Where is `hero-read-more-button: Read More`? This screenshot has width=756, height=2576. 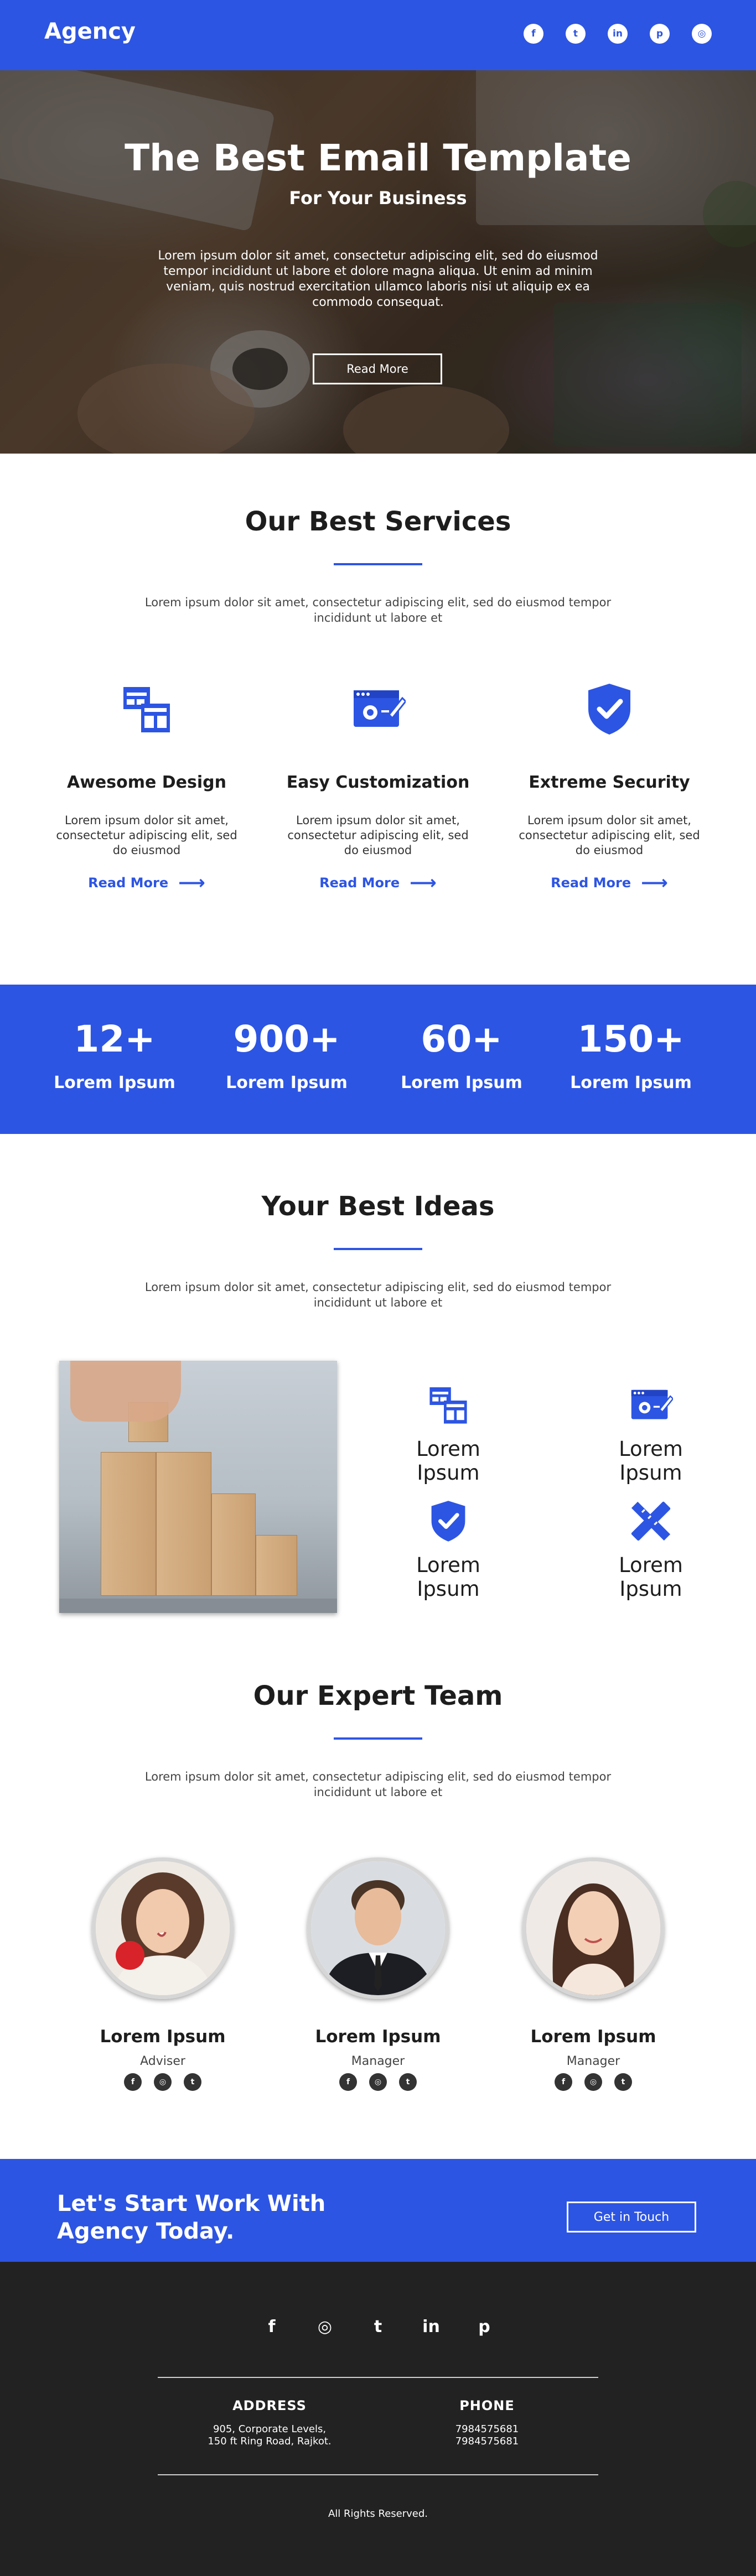
hero-read-more-button: Read More is located at coordinates (377, 368).